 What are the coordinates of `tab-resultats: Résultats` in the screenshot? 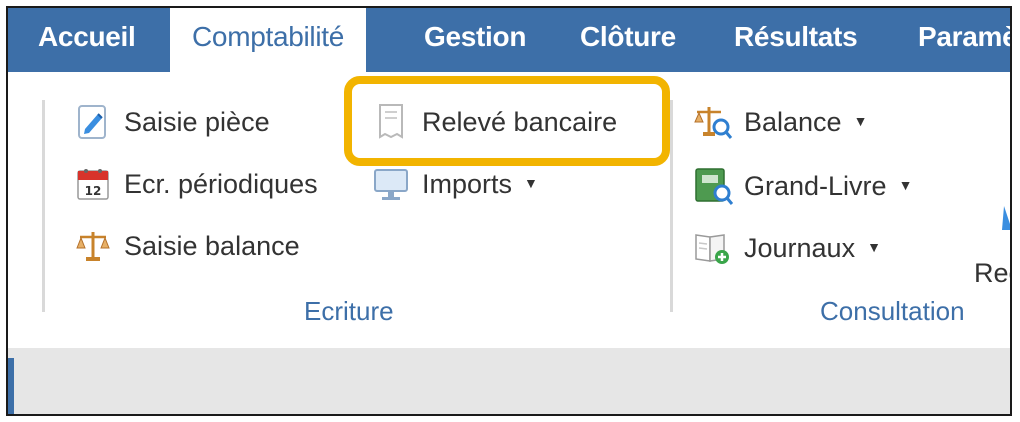 It's located at (796, 40).